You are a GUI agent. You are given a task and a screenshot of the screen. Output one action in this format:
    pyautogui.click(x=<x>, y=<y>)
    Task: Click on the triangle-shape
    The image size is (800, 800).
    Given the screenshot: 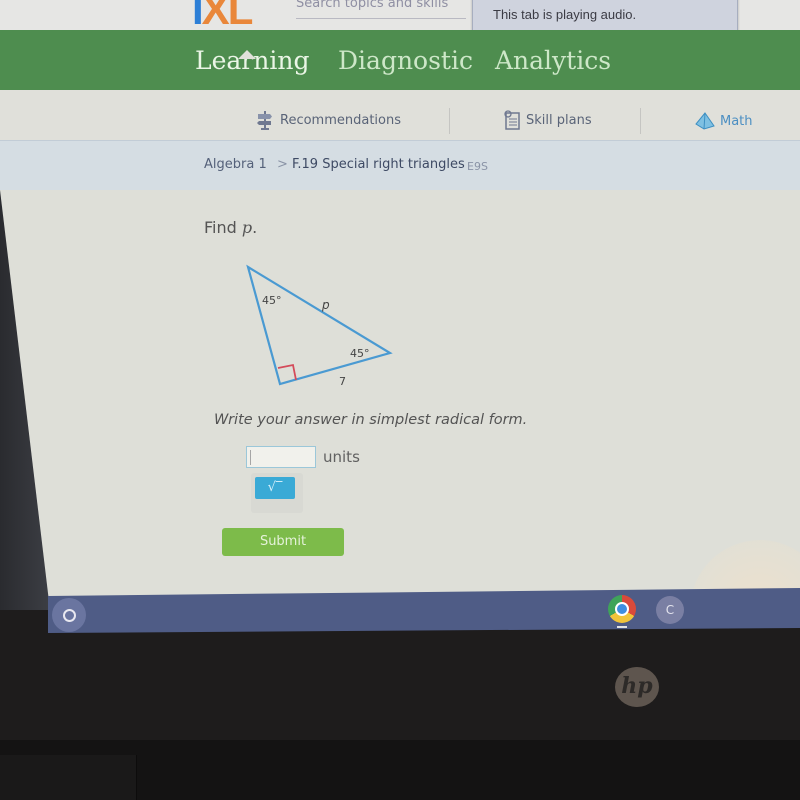 What is the action you would take?
    pyautogui.click(x=319, y=325)
    